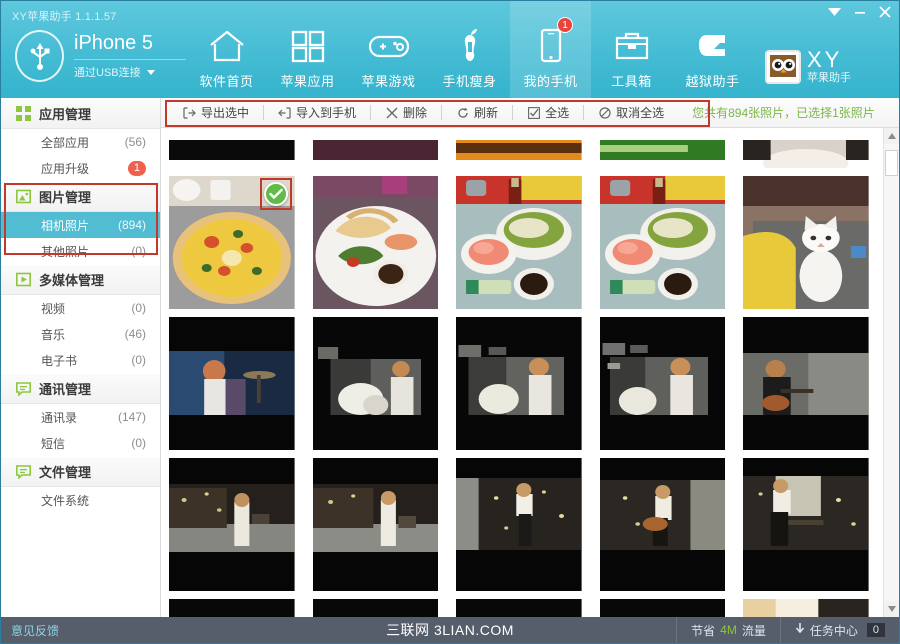 The image size is (900, 644). I want to click on feedback-link: 意见反馈, so click(30, 630).